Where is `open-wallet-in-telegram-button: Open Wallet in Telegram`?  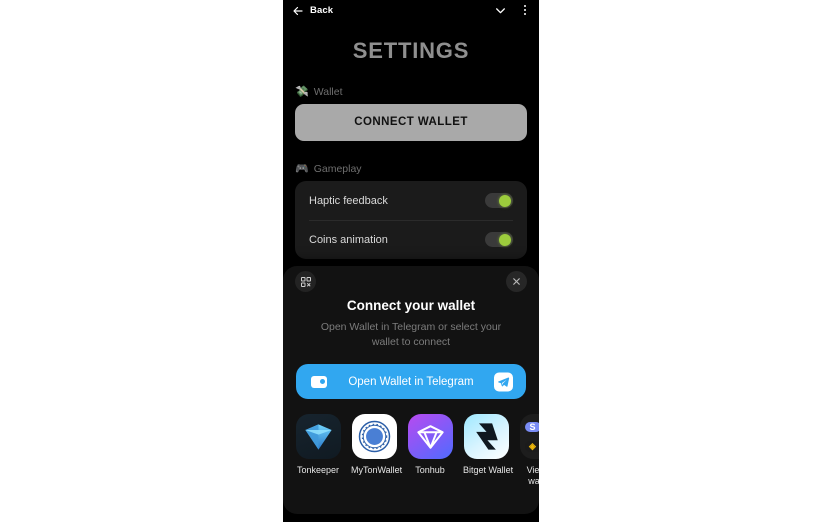
open-wallet-in-telegram-button: Open Wallet in Telegram is located at coordinates (411, 381).